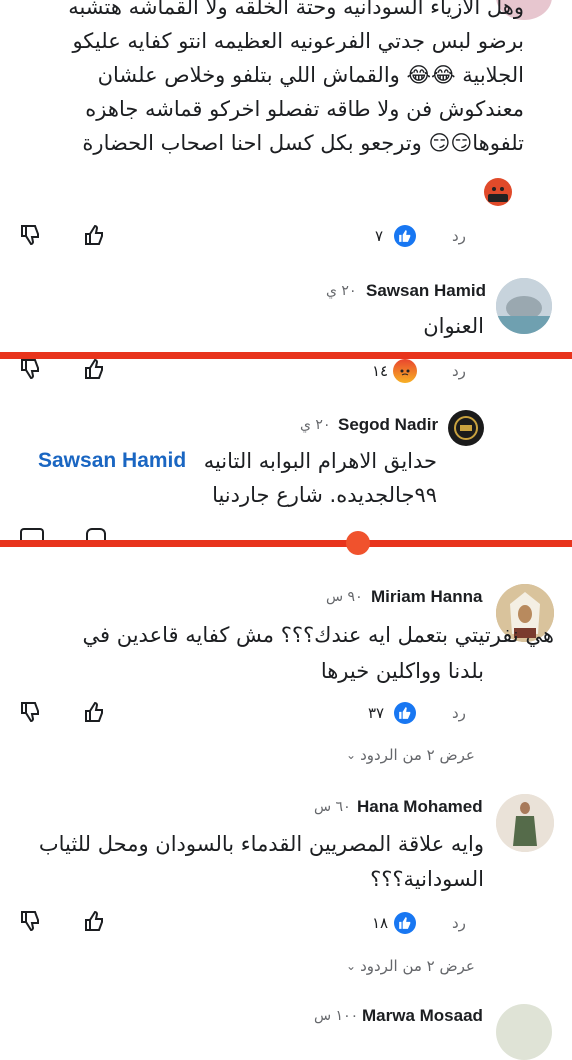 The image size is (572, 1060). Describe the element at coordinates (380, 923) in the screenshot. I see `reaction-count: ١٨` at that location.